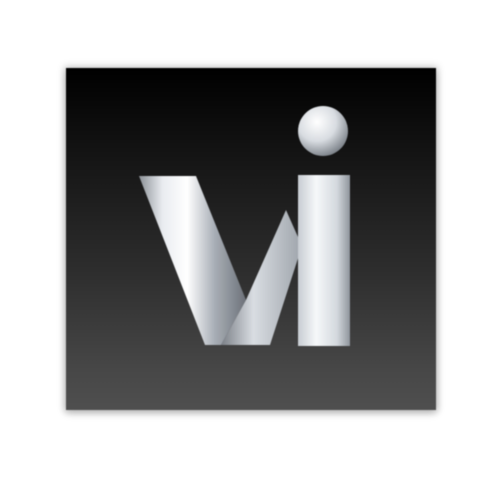 This screenshot has width=500, height=500. What do you see at coordinates (192, 260) in the screenshot?
I see `letter-v-left-stroke` at bounding box center [192, 260].